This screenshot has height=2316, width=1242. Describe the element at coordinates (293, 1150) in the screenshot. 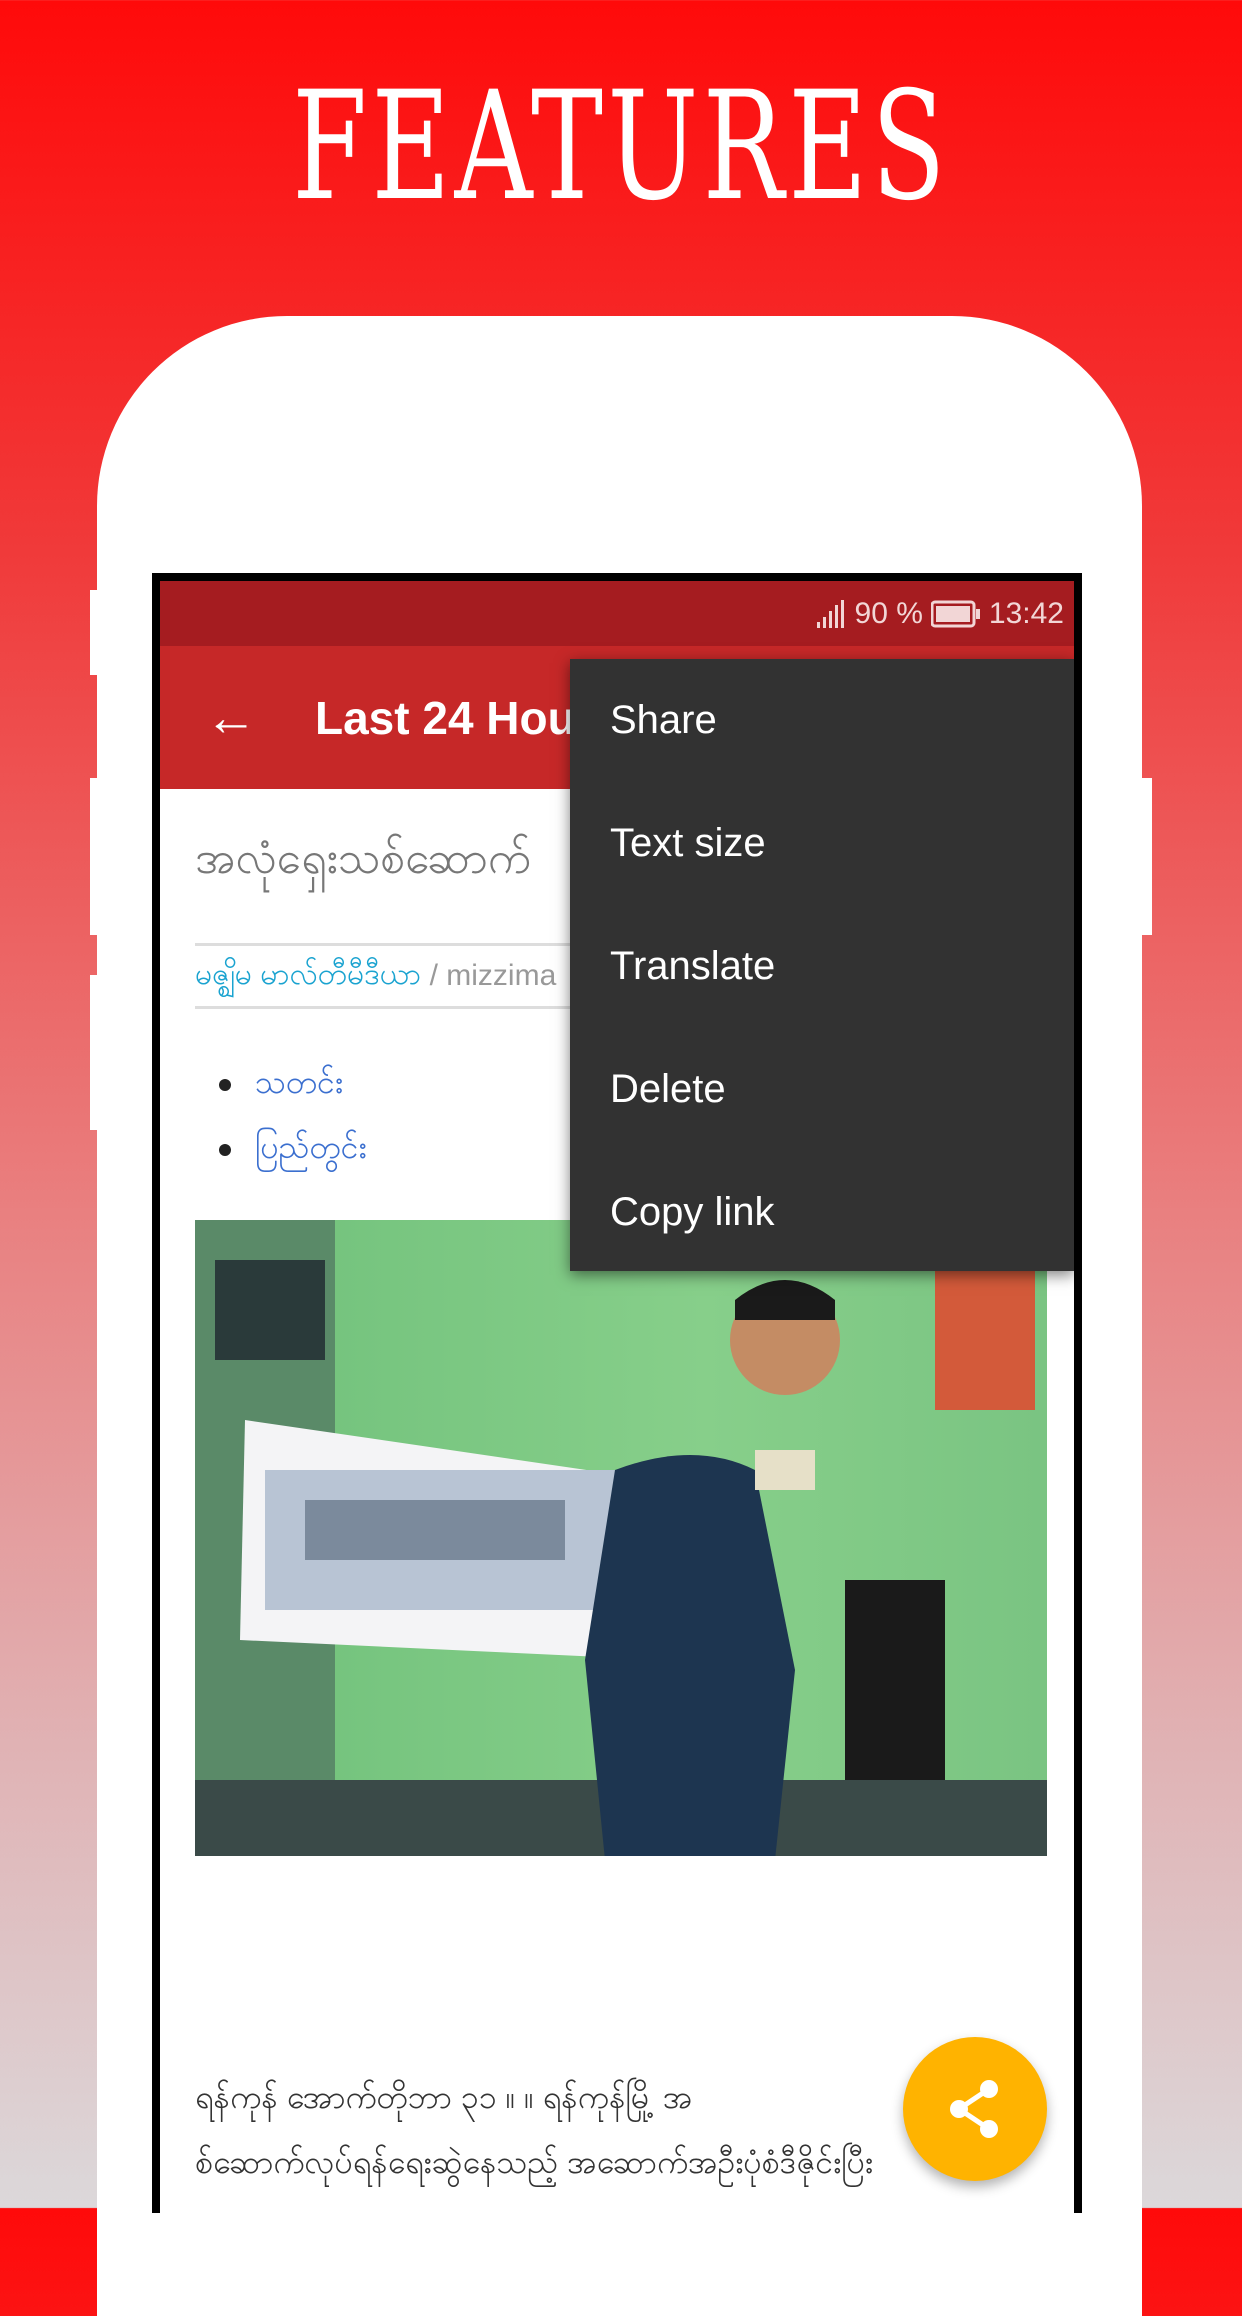

I see `tag-link: ပြည်တွင်း` at that location.